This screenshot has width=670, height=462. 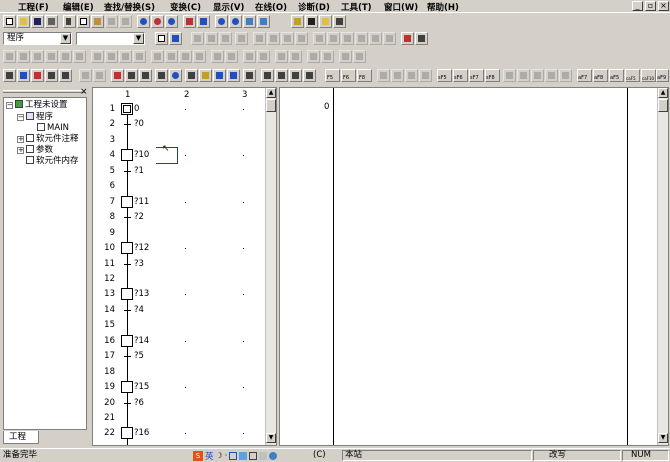 What do you see at coordinates (314, 7) in the screenshot?
I see `menu-diagnostics: 诊断(D)` at bounding box center [314, 7].